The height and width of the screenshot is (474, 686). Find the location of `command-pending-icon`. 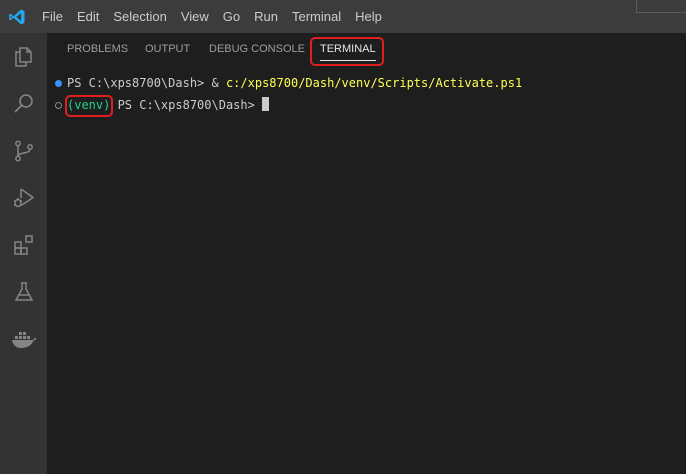

command-pending-icon is located at coordinates (58, 105).